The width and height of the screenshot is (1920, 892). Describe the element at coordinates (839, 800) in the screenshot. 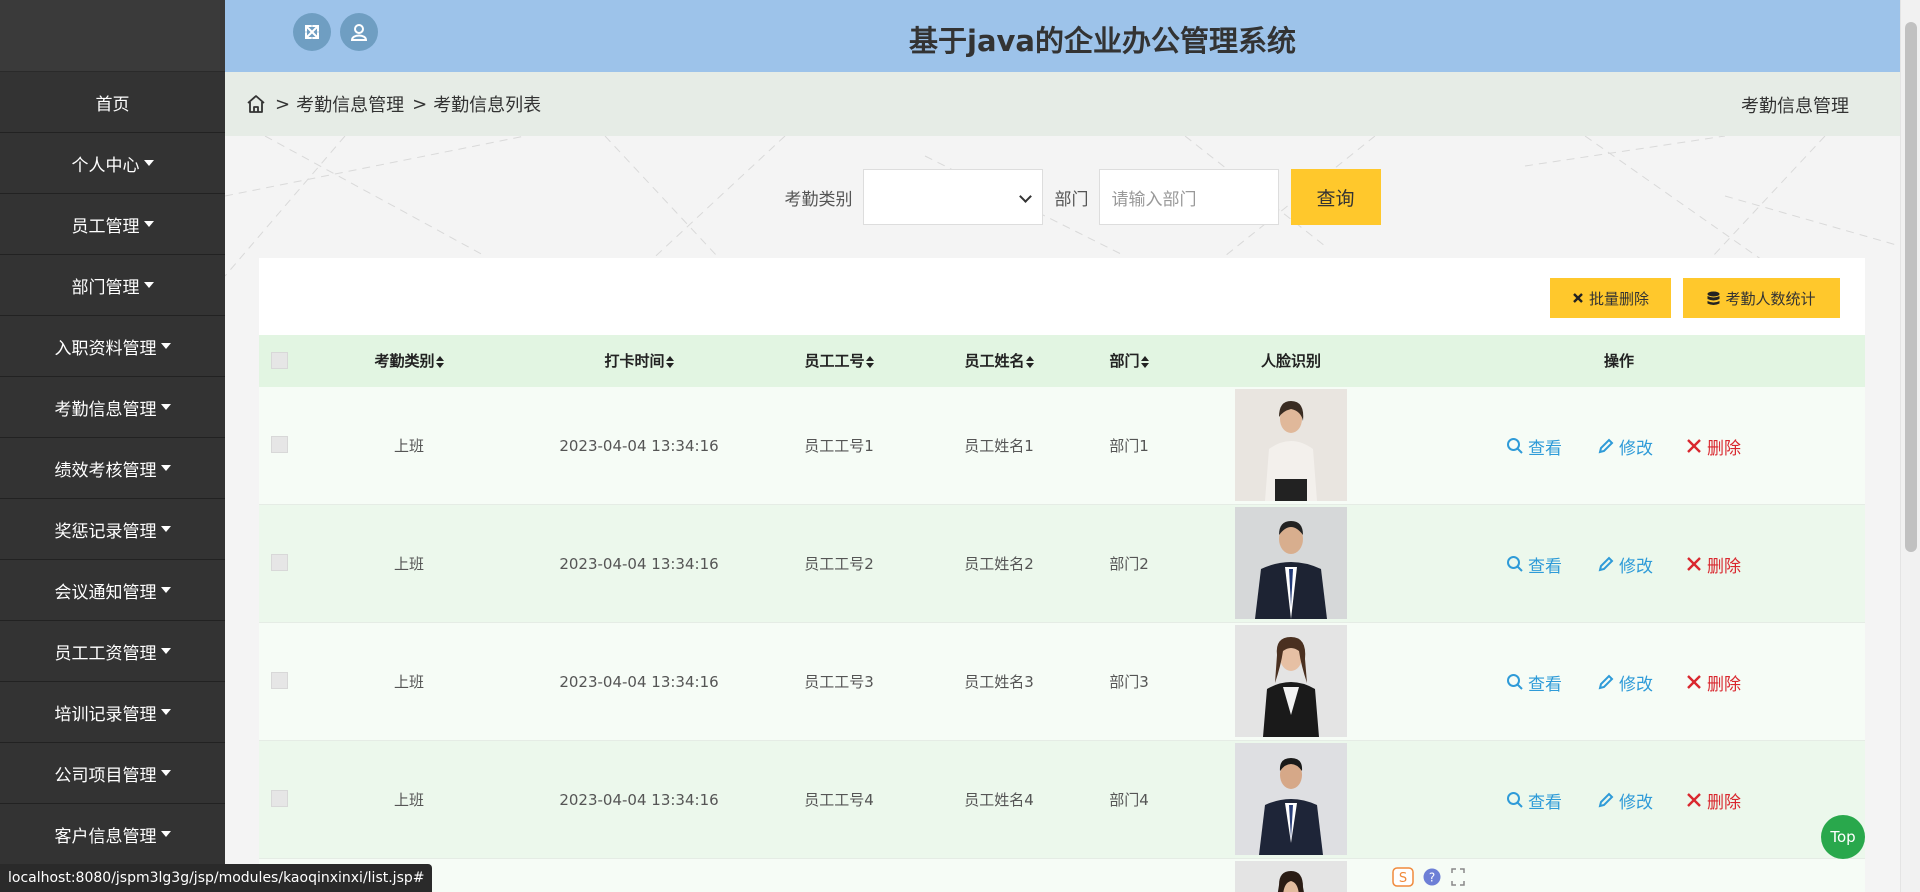

I see `cell-emp-no: 员工工号4` at that location.